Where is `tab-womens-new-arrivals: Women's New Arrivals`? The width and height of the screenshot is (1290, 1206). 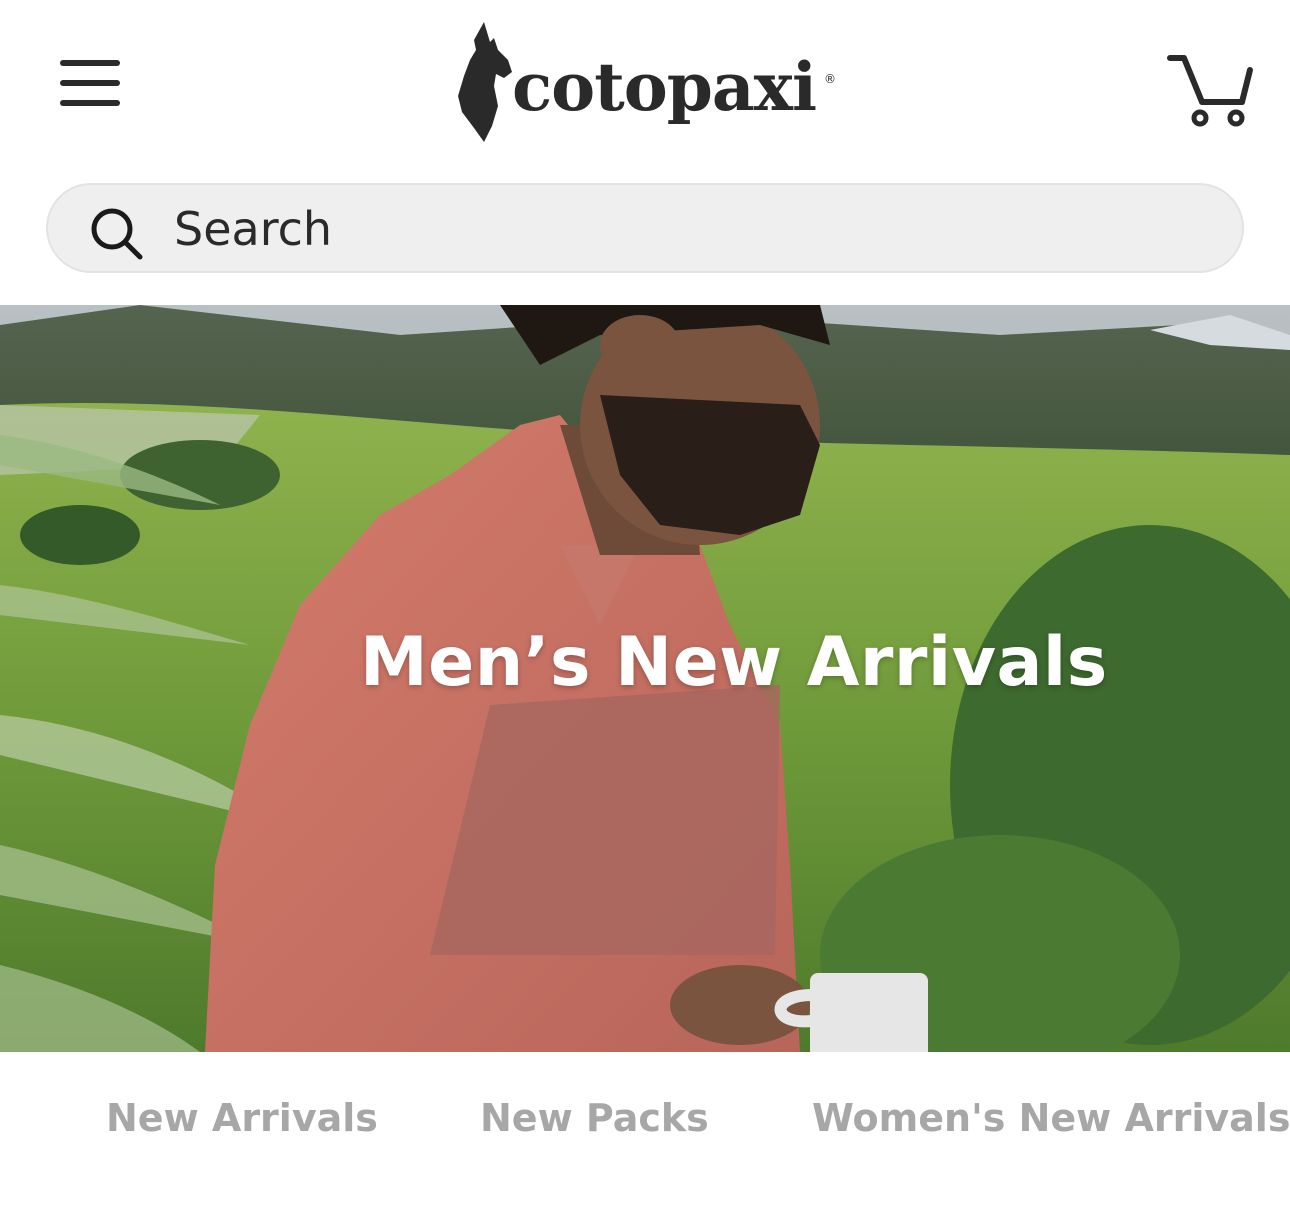 tab-womens-new-arrivals: Women's New Arrivals is located at coordinates (1051, 1118).